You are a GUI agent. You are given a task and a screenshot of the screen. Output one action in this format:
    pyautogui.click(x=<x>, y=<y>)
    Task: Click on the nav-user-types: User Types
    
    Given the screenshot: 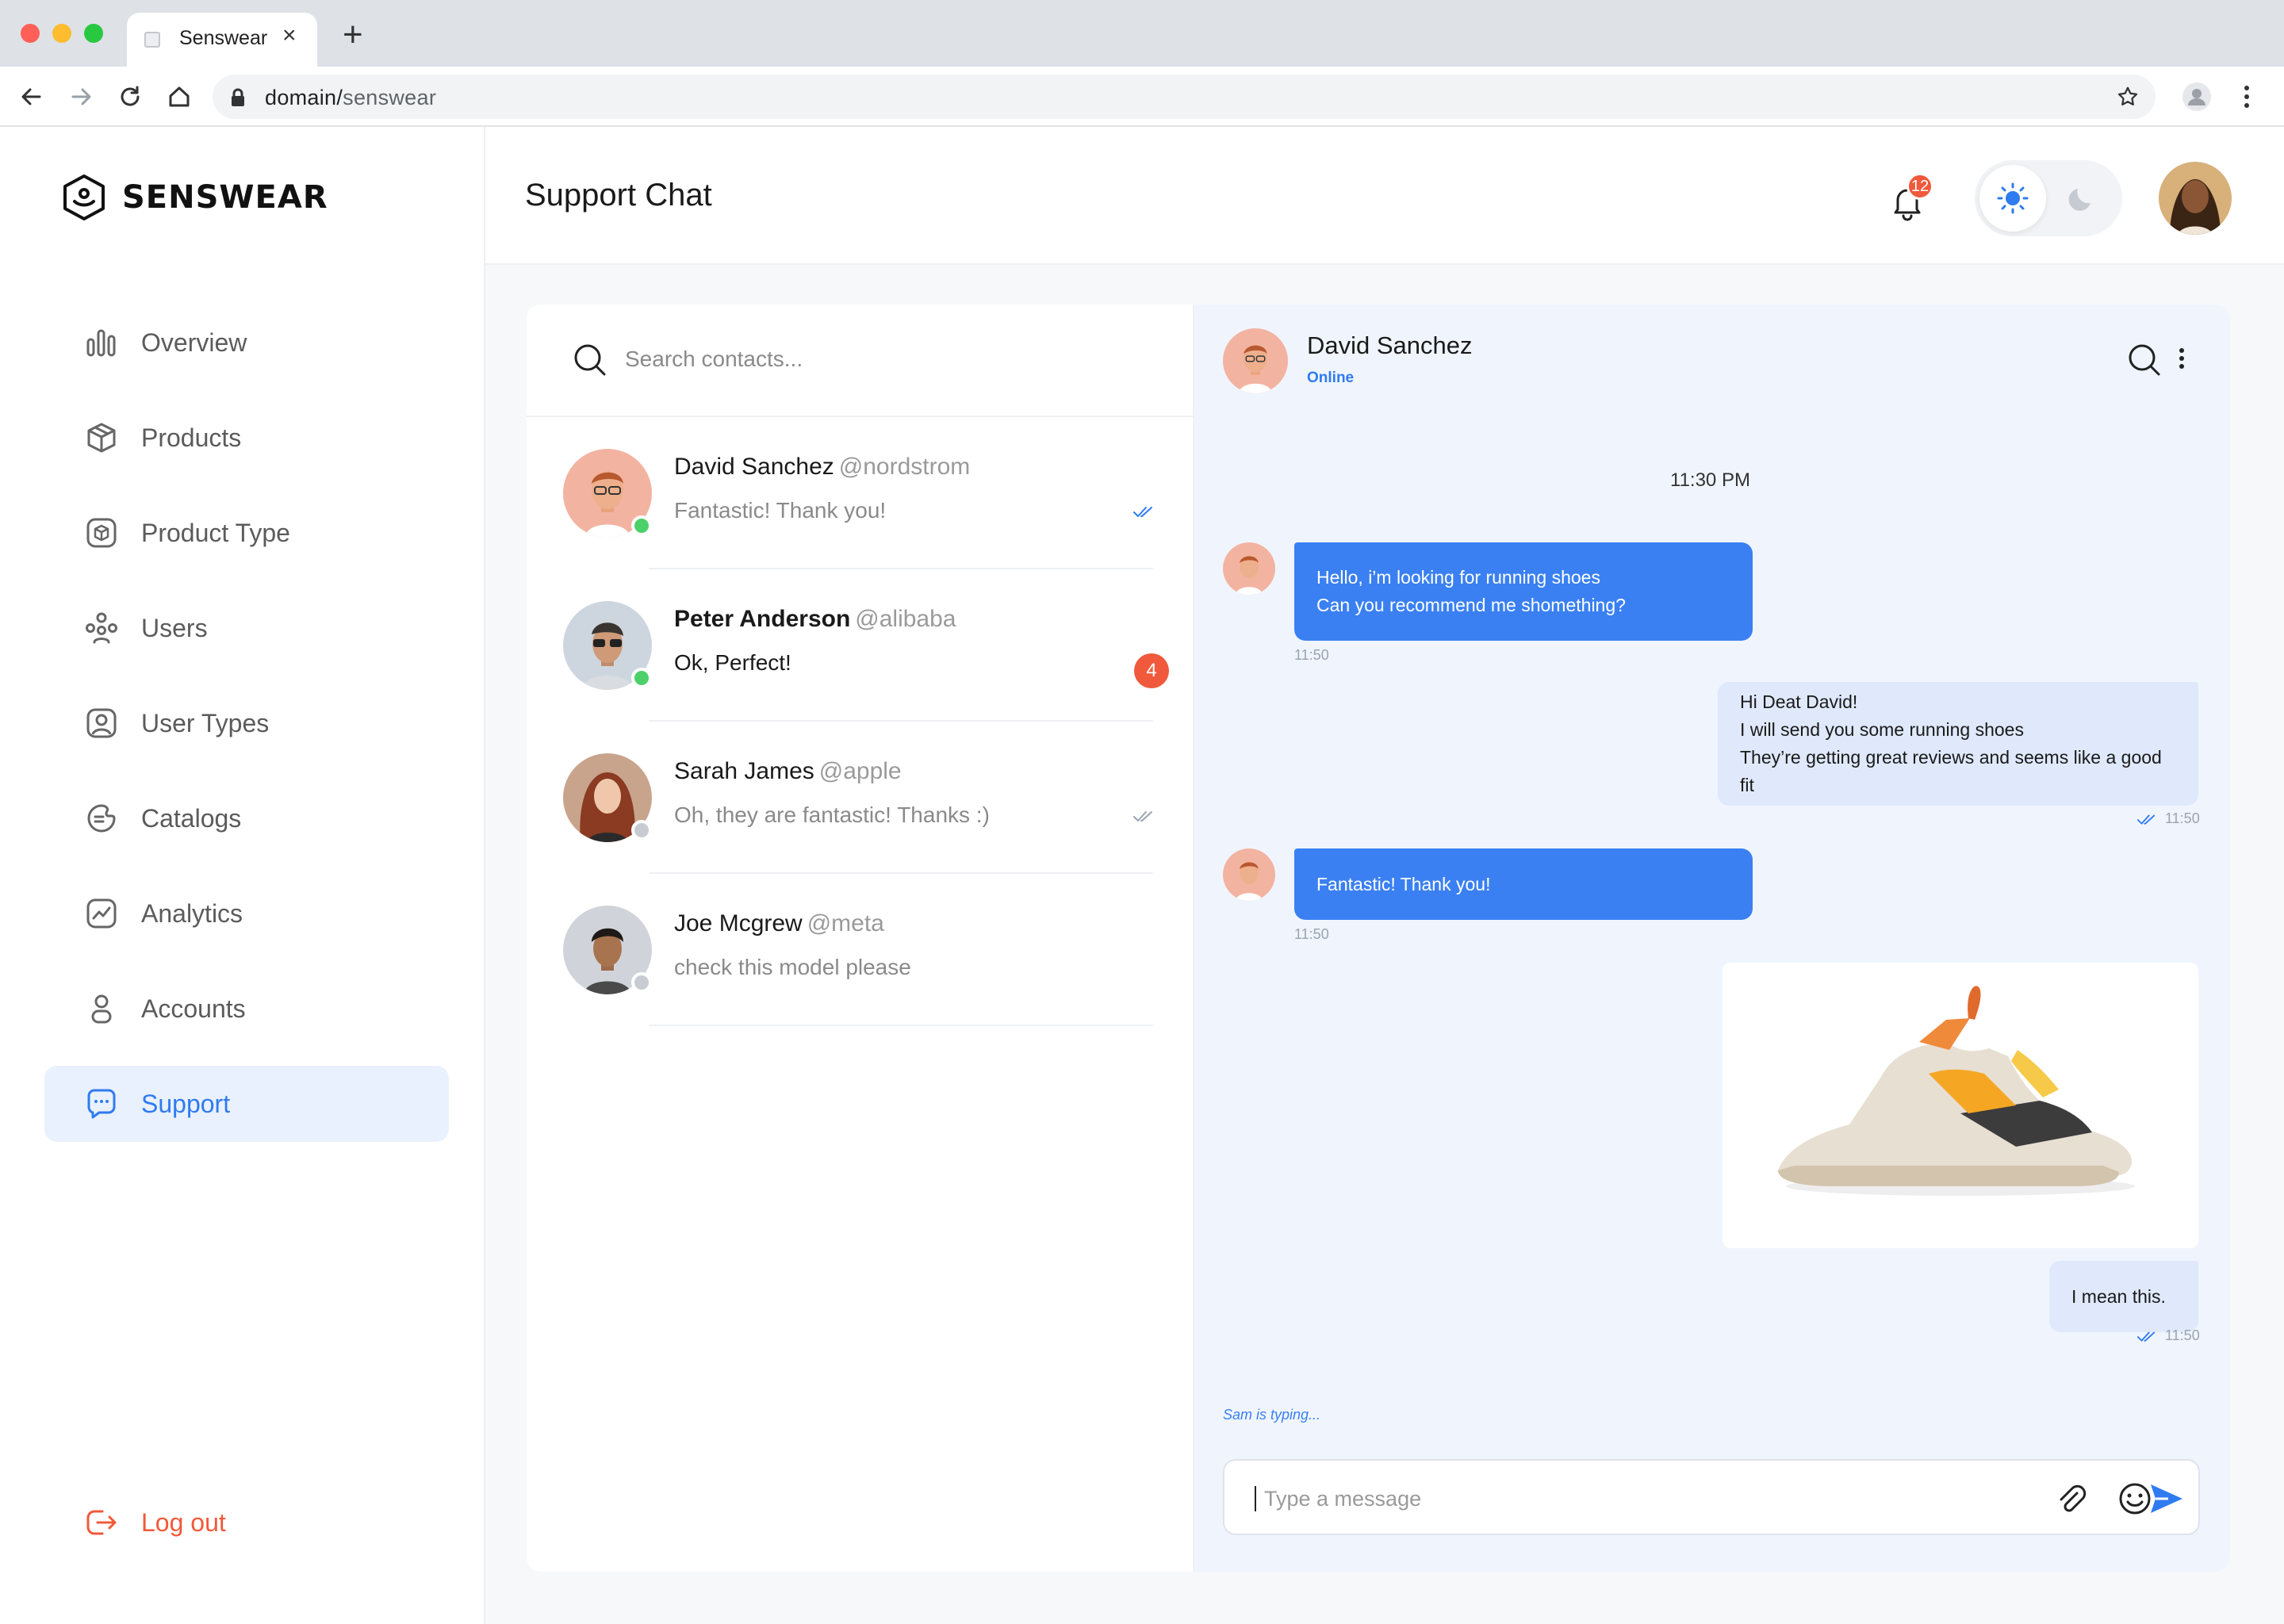 What is the action you would take?
    pyautogui.click(x=246, y=723)
    